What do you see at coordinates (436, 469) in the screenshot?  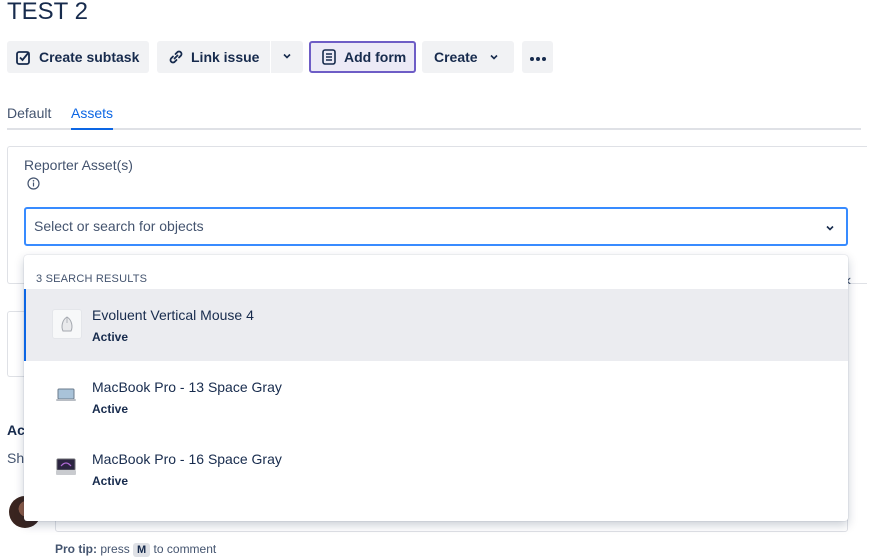 I see `result-option: MacBook Pro - 16 Space Gray Active` at bounding box center [436, 469].